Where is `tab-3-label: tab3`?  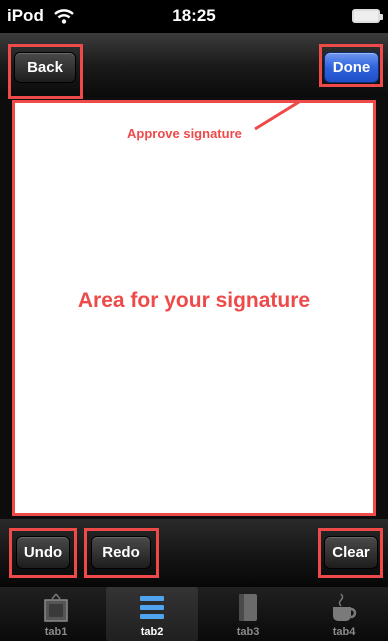
tab-3-label: tab3 is located at coordinates (248, 632).